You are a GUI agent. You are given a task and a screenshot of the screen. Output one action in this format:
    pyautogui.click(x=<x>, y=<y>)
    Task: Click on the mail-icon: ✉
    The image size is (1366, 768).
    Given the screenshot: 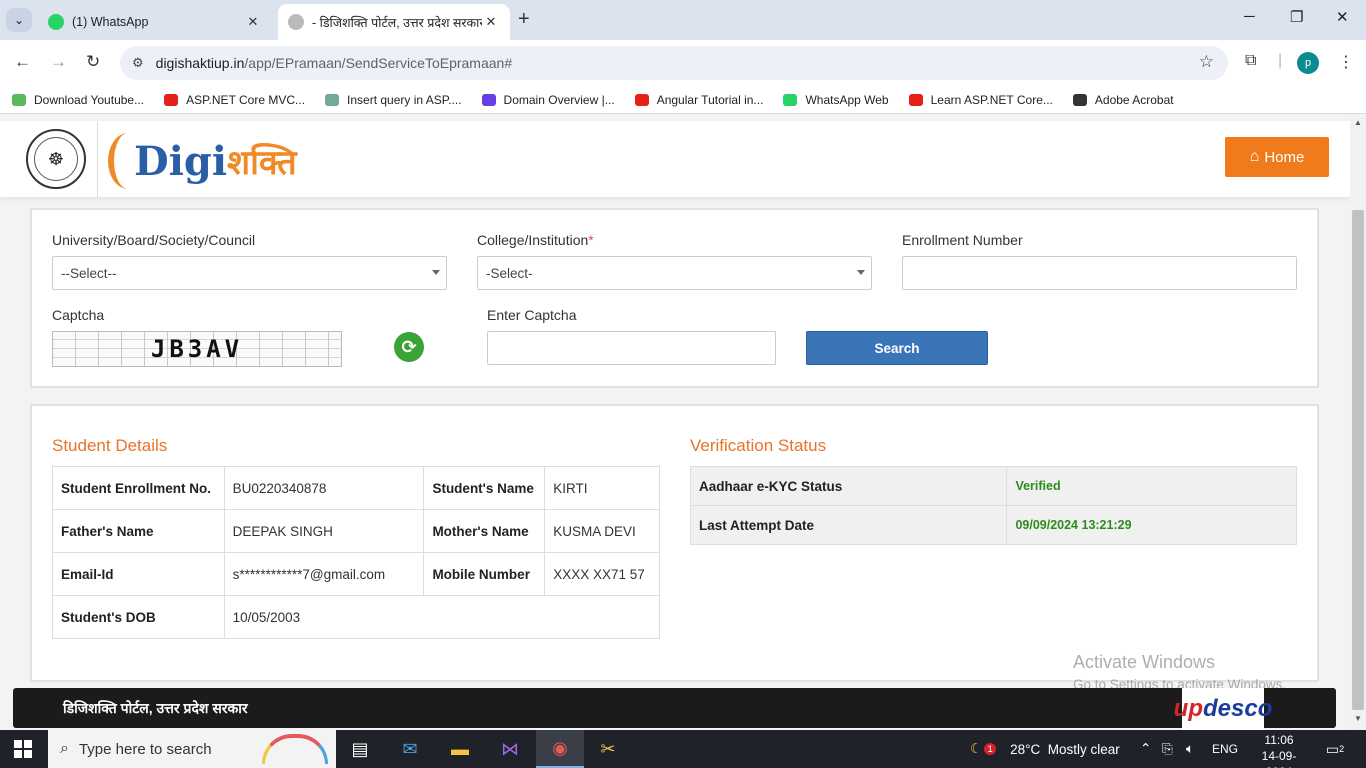 What is the action you would take?
    pyautogui.click(x=410, y=749)
    